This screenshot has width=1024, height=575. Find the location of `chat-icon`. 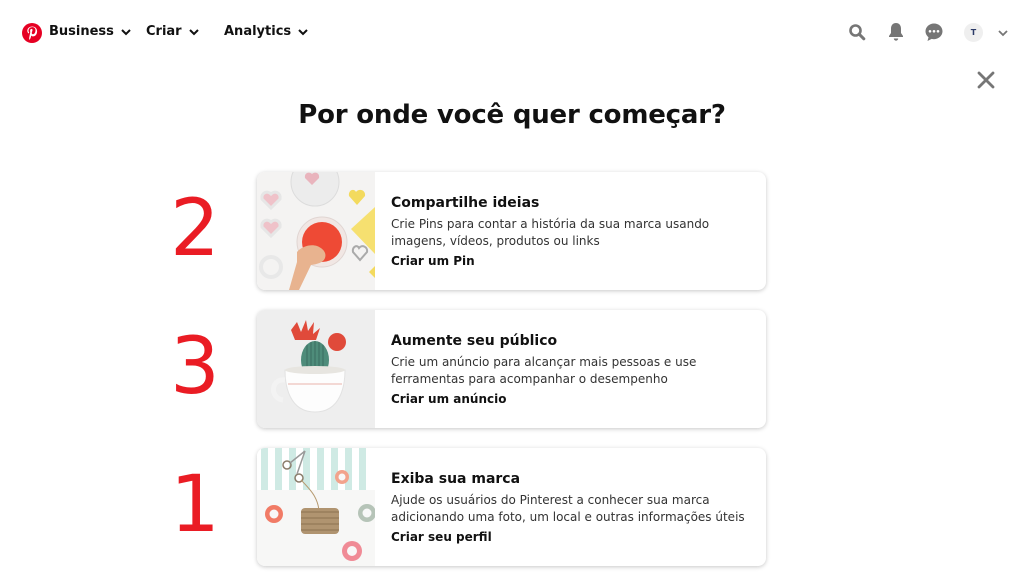

chat-icon is located at coordinates (934, 32).